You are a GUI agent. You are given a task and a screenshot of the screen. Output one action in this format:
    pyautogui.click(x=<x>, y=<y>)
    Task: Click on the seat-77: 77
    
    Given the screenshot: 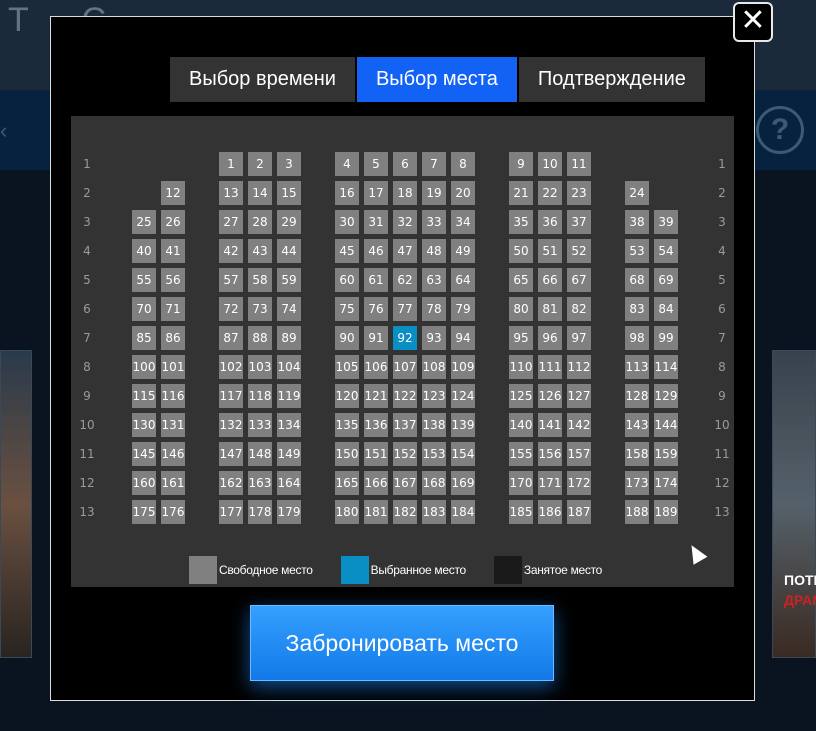 What is the action you would take?
    pyautogui.click(x=405, y=309)
    